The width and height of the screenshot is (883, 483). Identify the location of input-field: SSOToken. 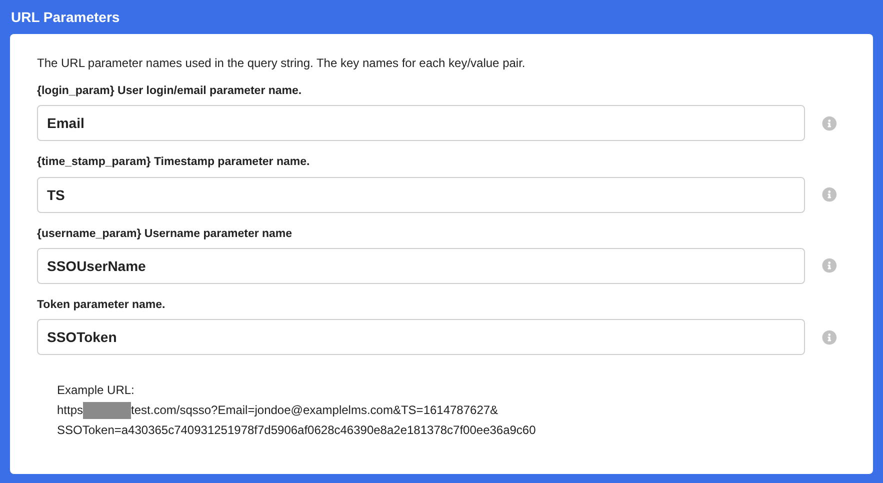
(421, 337).